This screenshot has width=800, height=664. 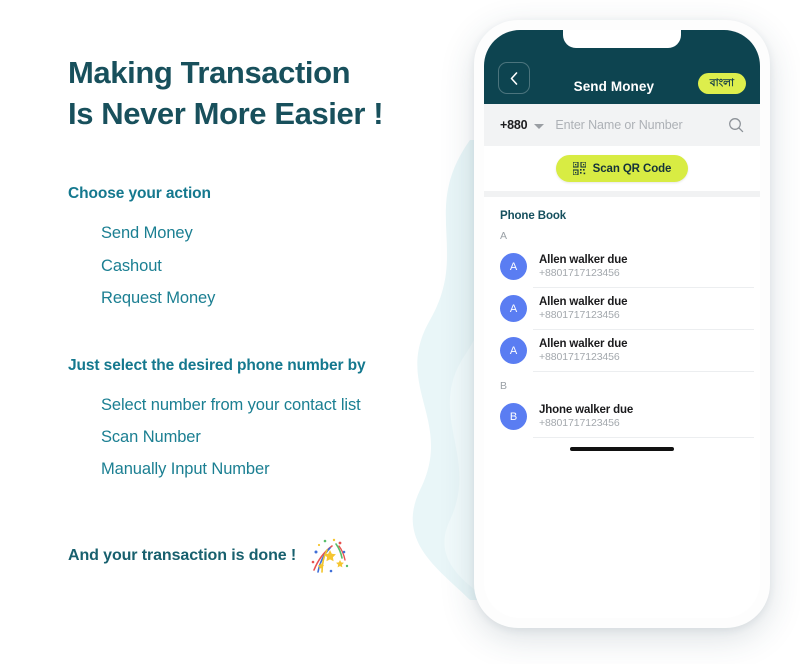 I want to click on avatar: B, so click(x=513, y=416).